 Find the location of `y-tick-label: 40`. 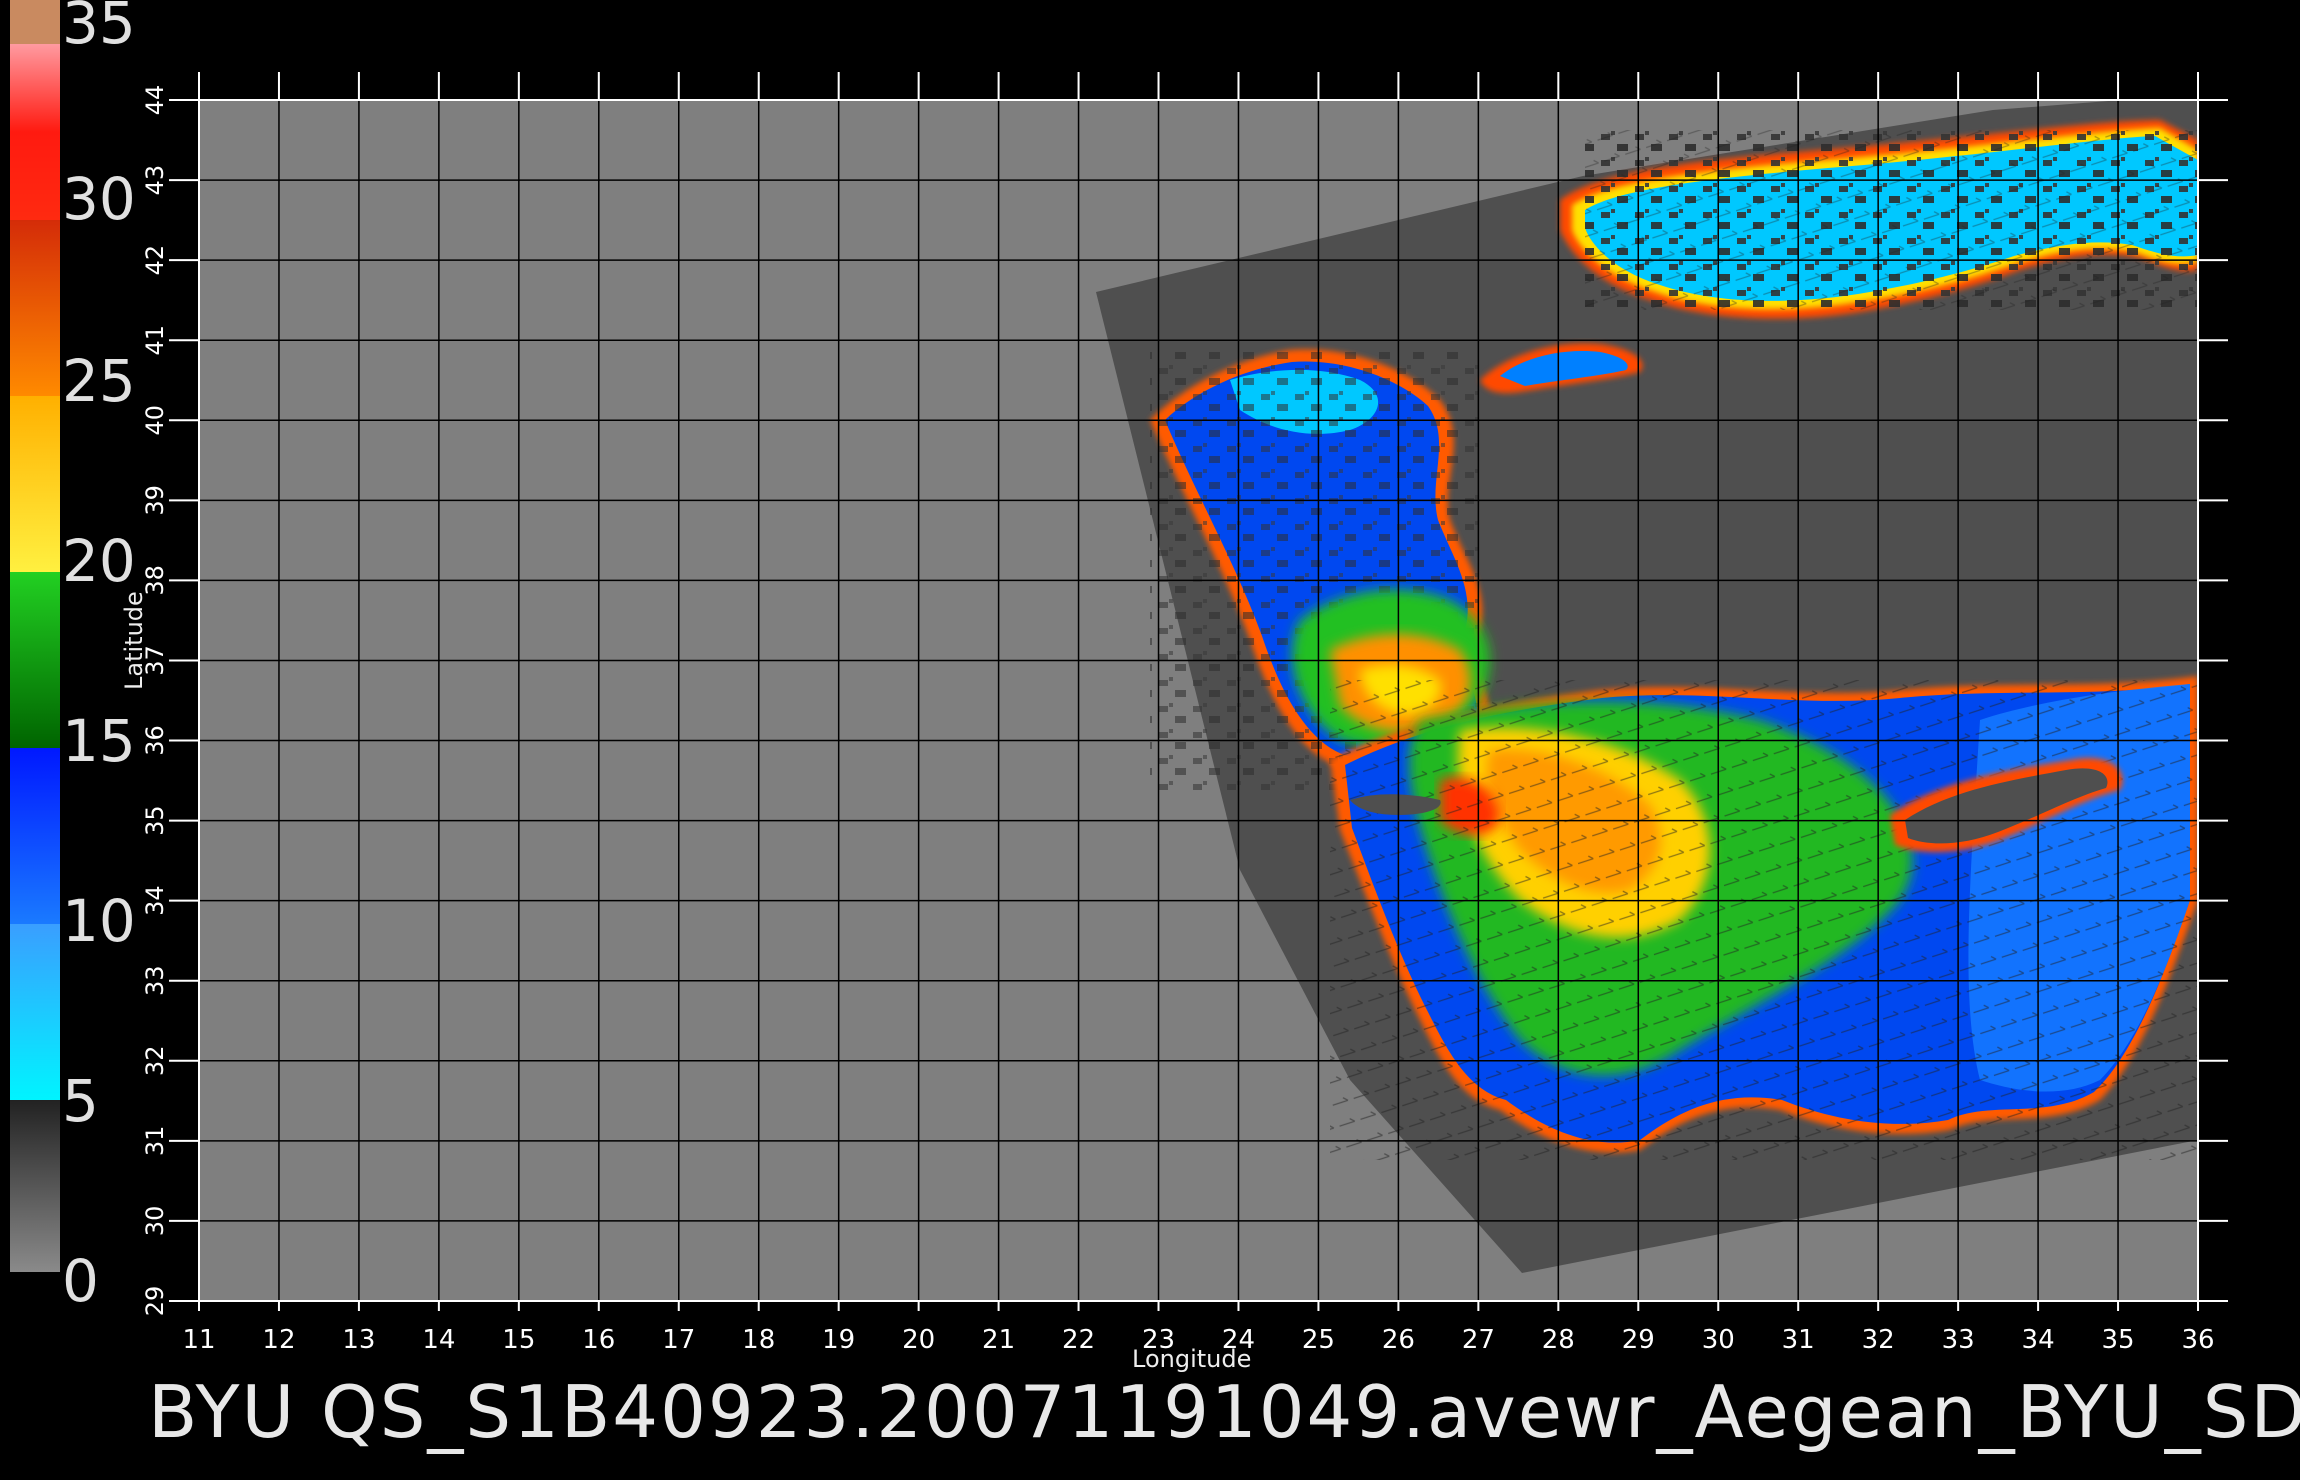

y-tick-label: 40 is located at coordinates (155, 420).